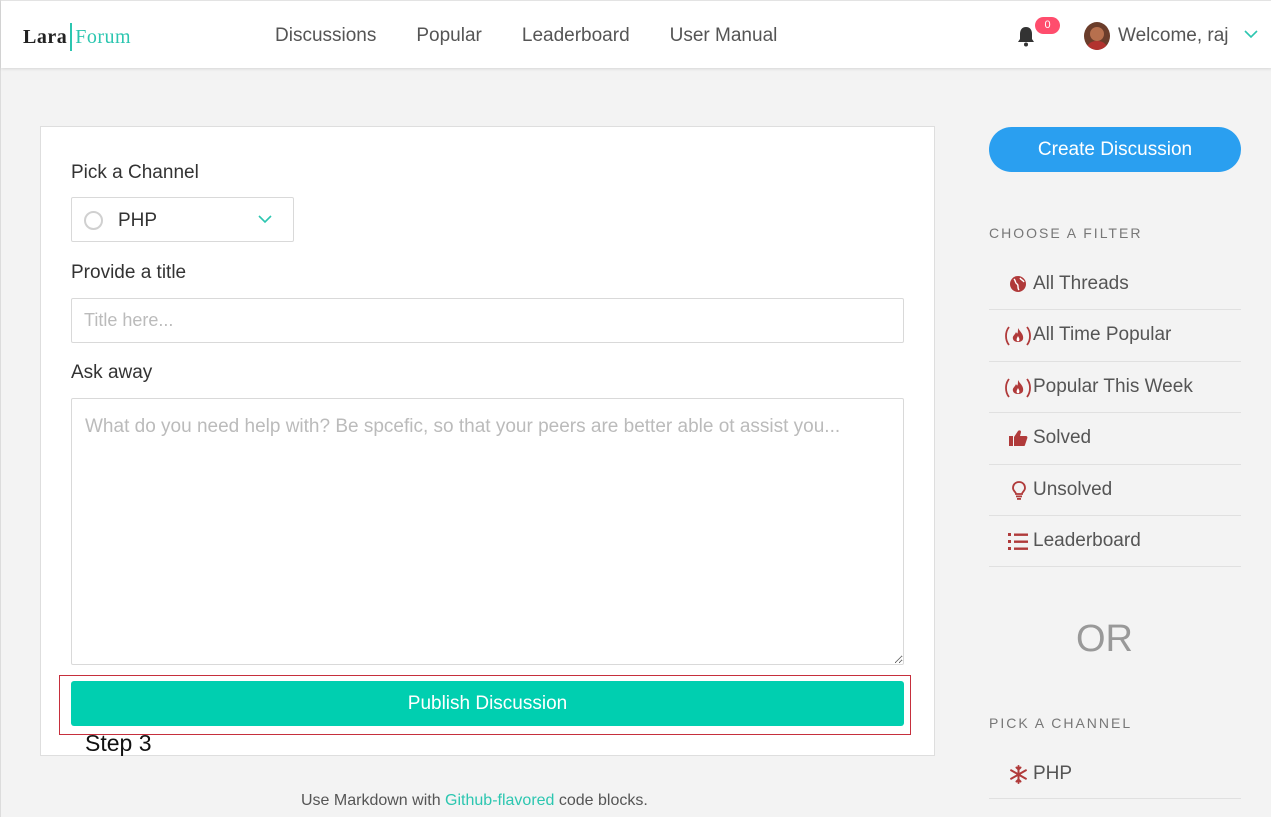 The image size is (1271, 817). Describe the element at coordinates (1081, 283) in the screenshot. I see `filter-label: All Threads` at that location.